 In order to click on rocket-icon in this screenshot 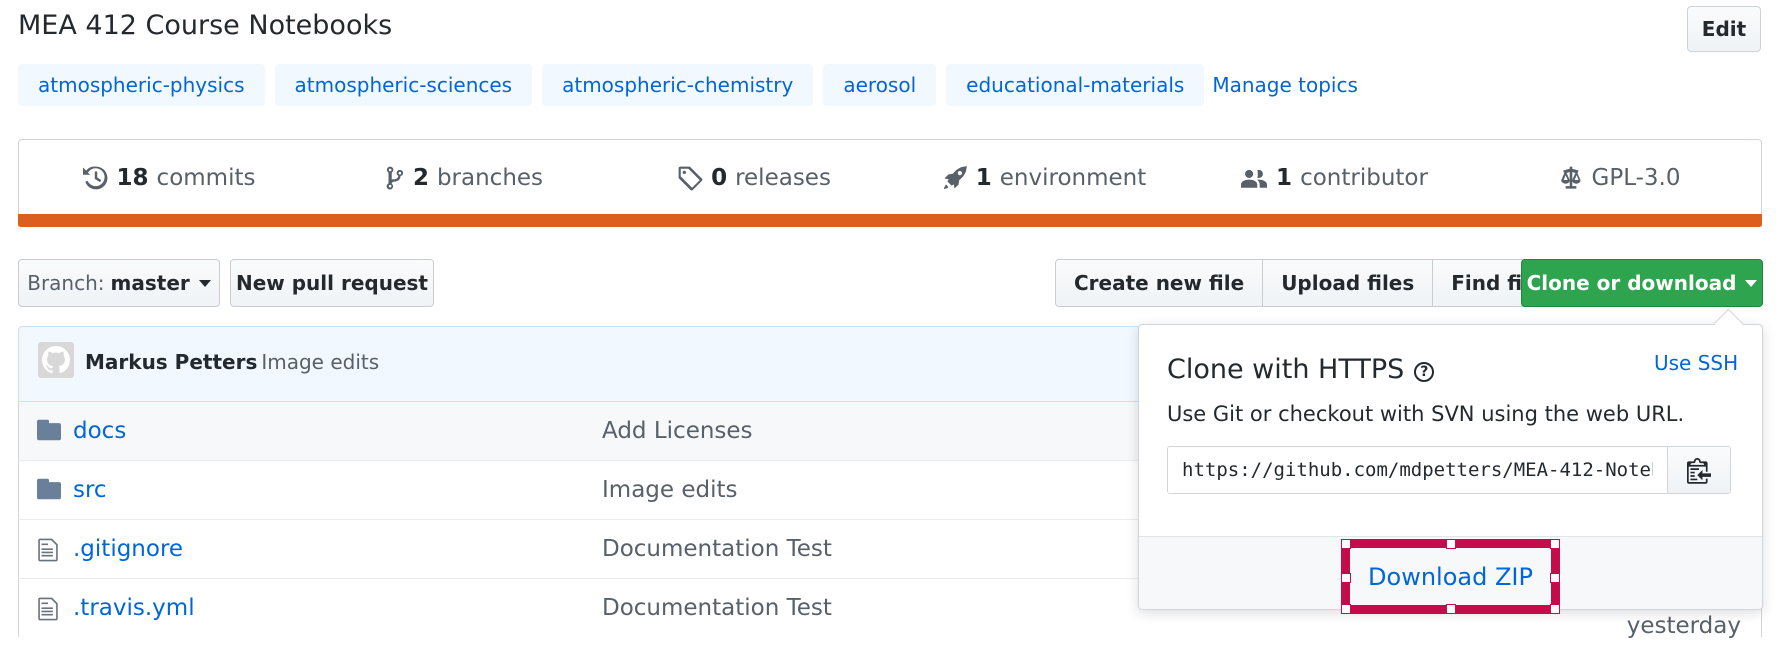, I will do `click(955, 178)`.